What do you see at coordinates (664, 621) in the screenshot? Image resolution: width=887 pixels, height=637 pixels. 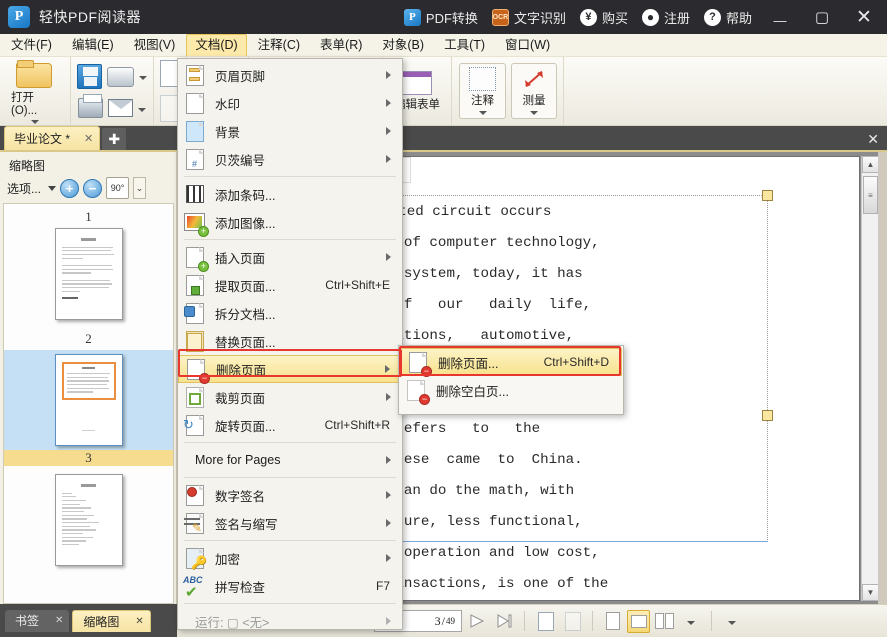 I see `two-page-view-button` at bounding box center [664, 621].